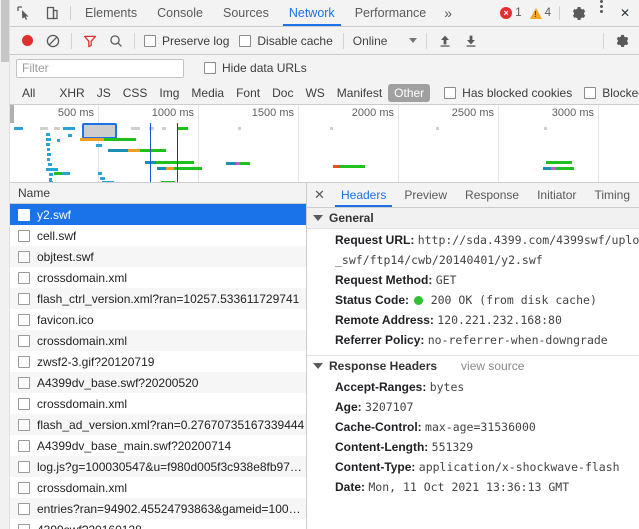  Describe the element at coordinates (359, 93) in the screenshot. I see `type-filter-manifest: Manifest` at that location.